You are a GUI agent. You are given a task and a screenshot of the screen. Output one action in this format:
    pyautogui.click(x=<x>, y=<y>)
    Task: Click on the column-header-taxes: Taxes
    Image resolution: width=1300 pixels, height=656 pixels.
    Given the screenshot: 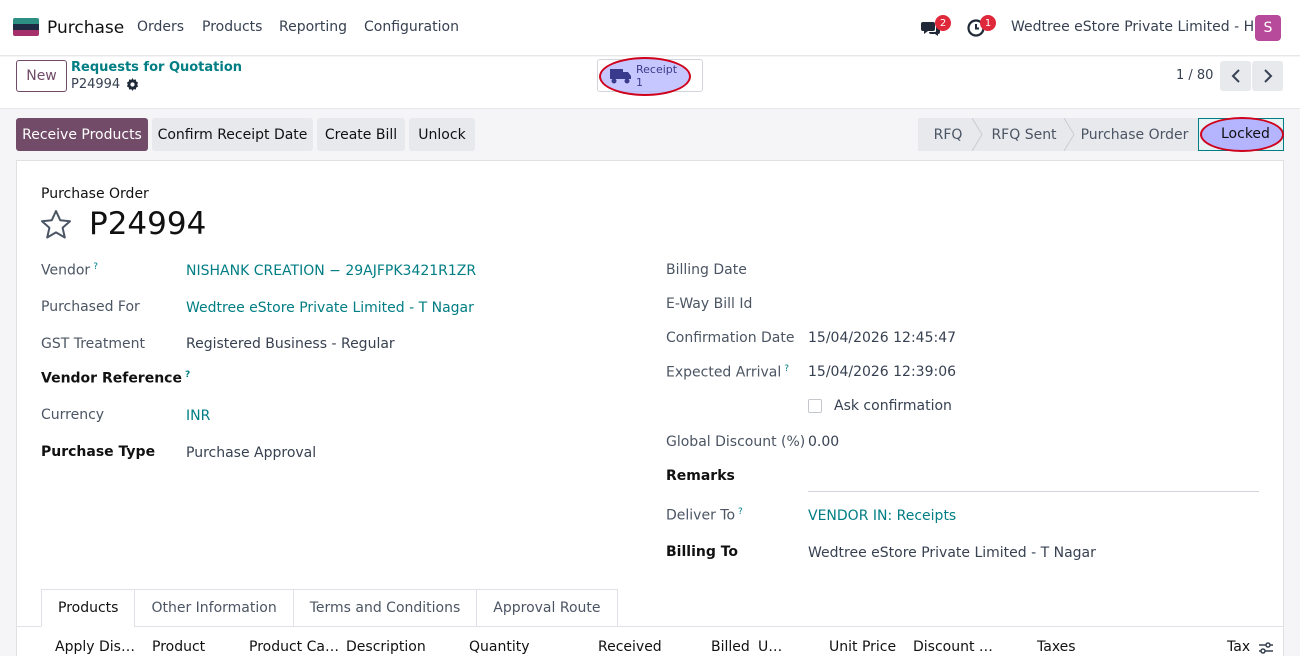 What is the action you would take?
    pyautogui.click(x=1056, y=647)
    